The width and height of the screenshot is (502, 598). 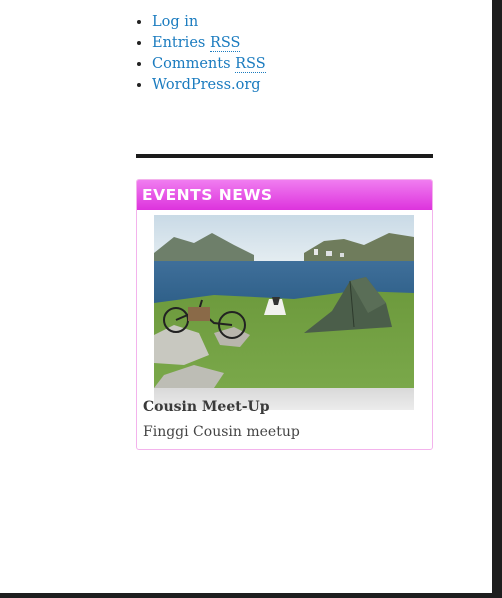 I want to click on wordpress-org-link: WordPress.org, so click(x=206, y=85).